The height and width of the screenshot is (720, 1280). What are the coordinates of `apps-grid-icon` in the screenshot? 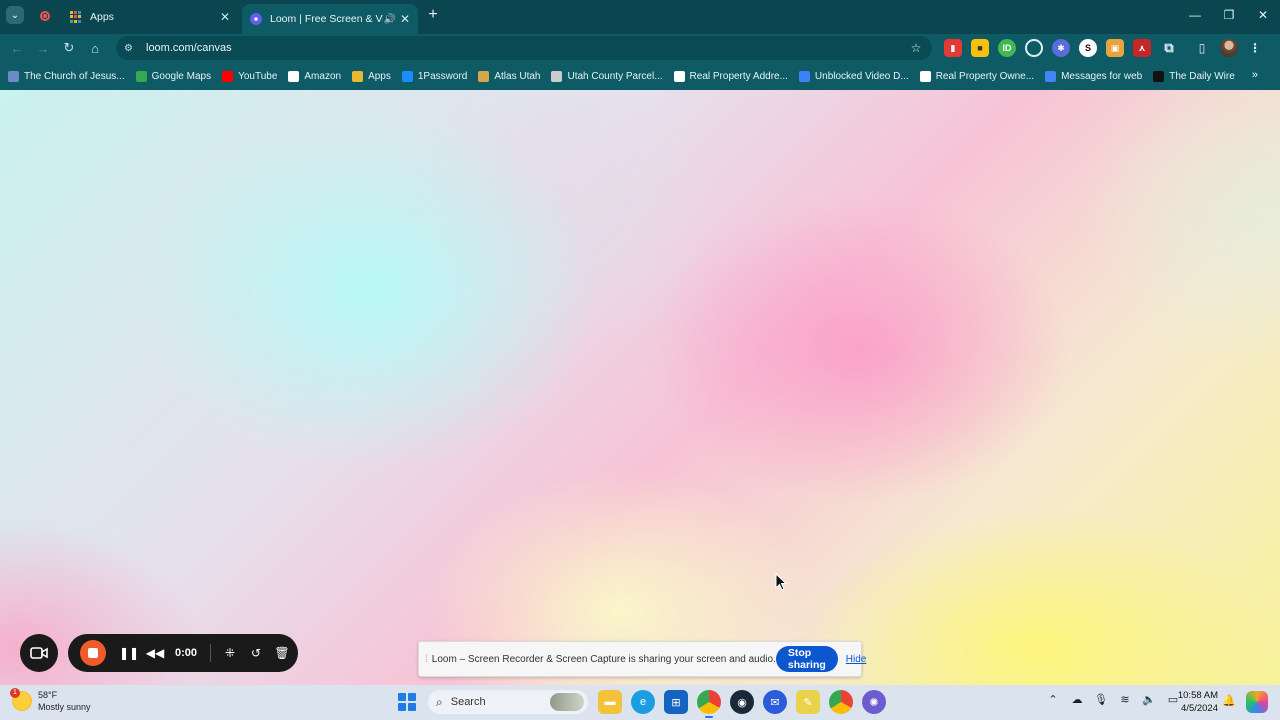 It's located at (76, 17).